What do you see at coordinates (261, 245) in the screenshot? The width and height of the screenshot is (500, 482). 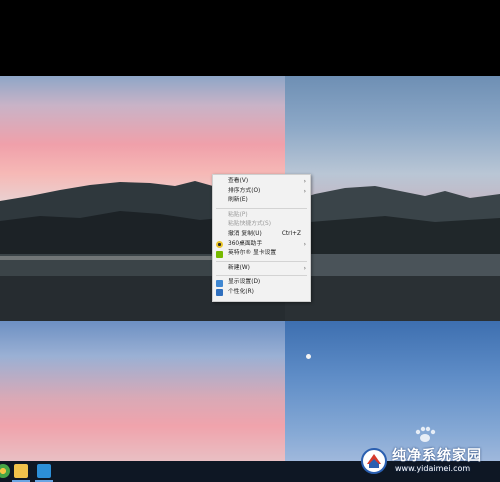 I see `menu-item-360-desktop: 360桌面助手 ›` at bounding box center [261, 245].